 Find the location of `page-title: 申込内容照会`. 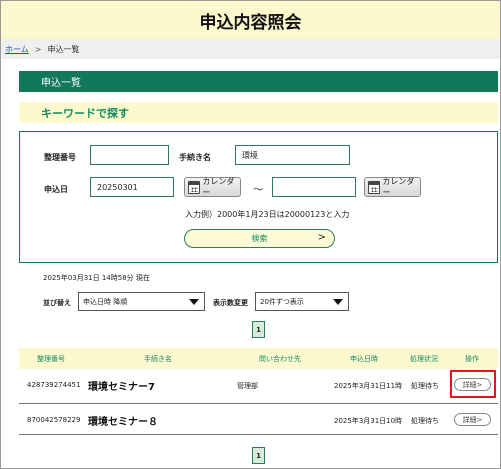

page-title: 申込内容照会 is located at coordinates (250, 22).